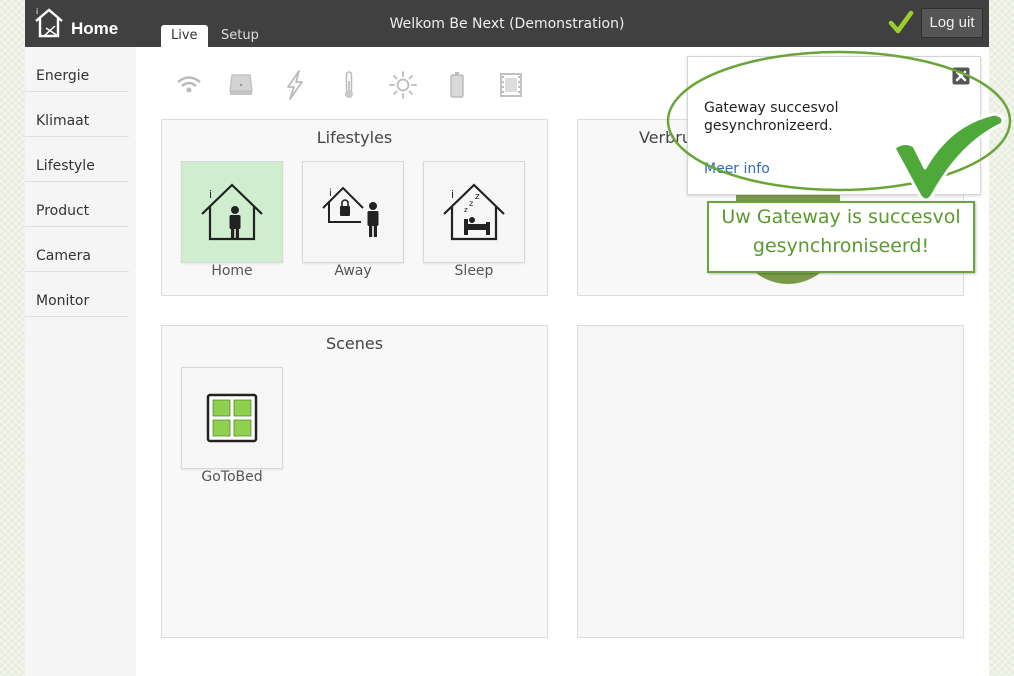 The width and height of the screenshot is (1014, 676). Describe the element at coordinates (232, 212) in the screenshot. I see `home-person-icon: i` at that location.